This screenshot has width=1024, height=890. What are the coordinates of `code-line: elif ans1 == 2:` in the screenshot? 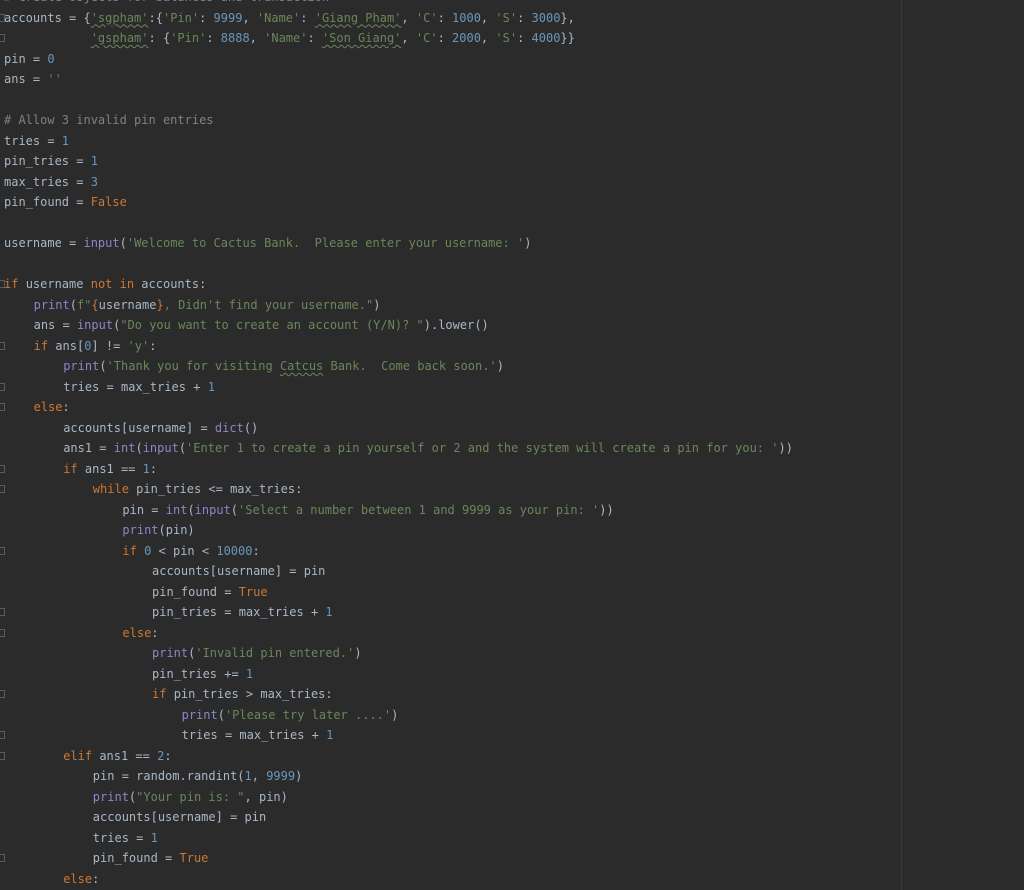 It's located at (117, 756).